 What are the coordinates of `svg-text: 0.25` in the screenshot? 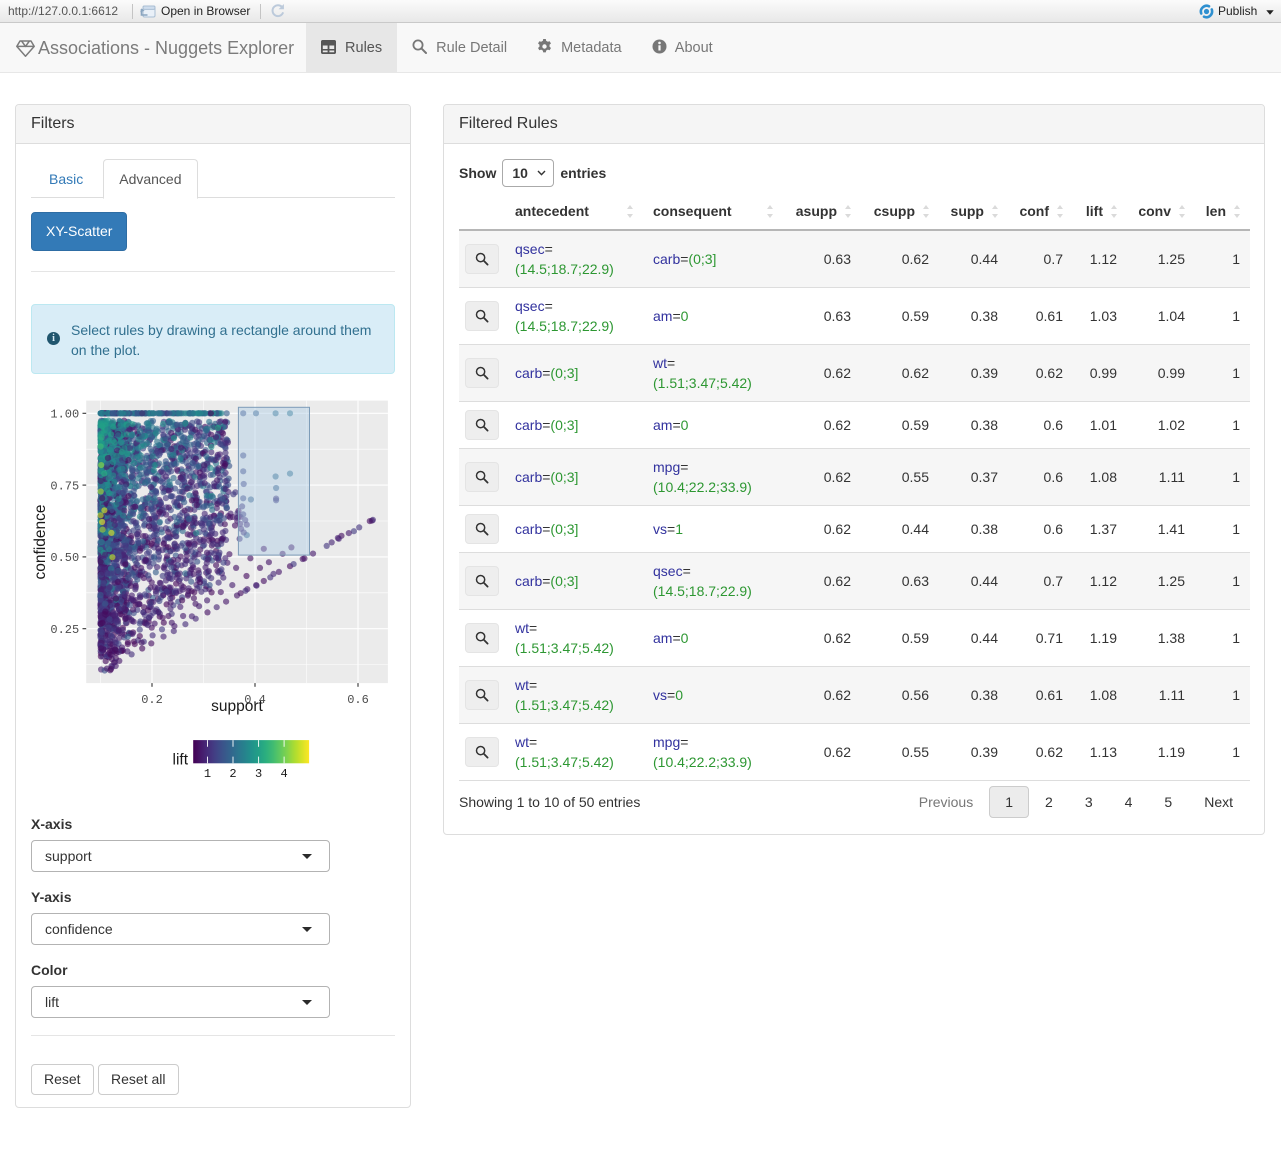 It's located at (64, 630).